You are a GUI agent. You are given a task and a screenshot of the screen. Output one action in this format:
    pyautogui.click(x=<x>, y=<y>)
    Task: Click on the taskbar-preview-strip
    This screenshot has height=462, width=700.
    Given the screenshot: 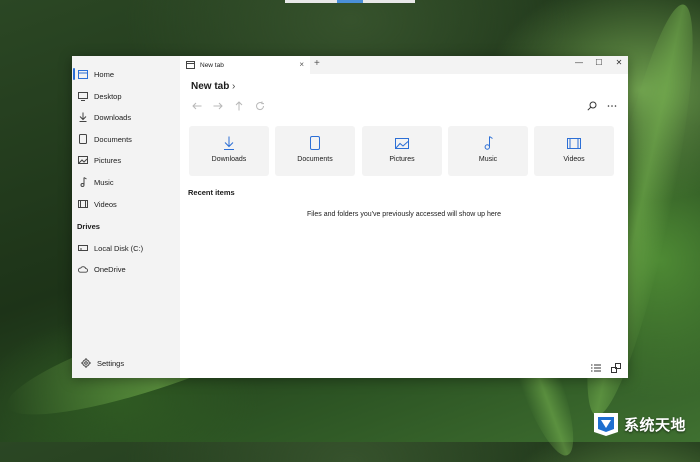 What is the action you would take?
    pyautogui.click(x=350, y=1)
    